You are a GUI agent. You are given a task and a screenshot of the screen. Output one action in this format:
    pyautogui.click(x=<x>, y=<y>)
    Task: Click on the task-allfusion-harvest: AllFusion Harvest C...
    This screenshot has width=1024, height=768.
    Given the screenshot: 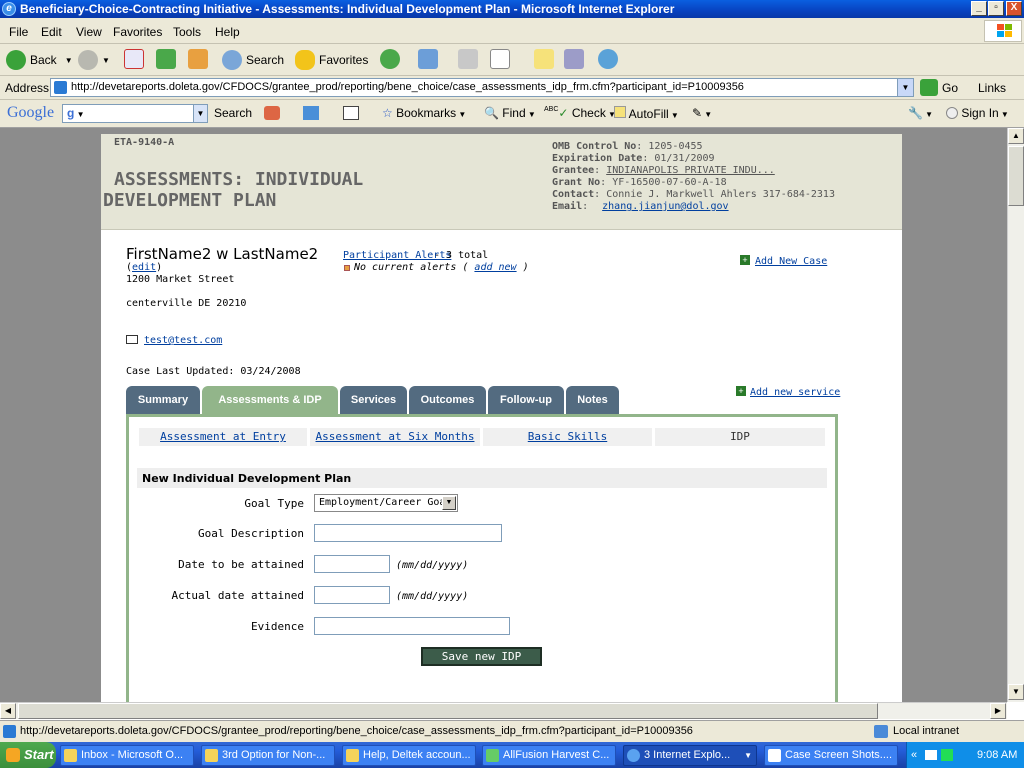 What is the action you would take?
    pyautogui.click(x=549, y=755)
    